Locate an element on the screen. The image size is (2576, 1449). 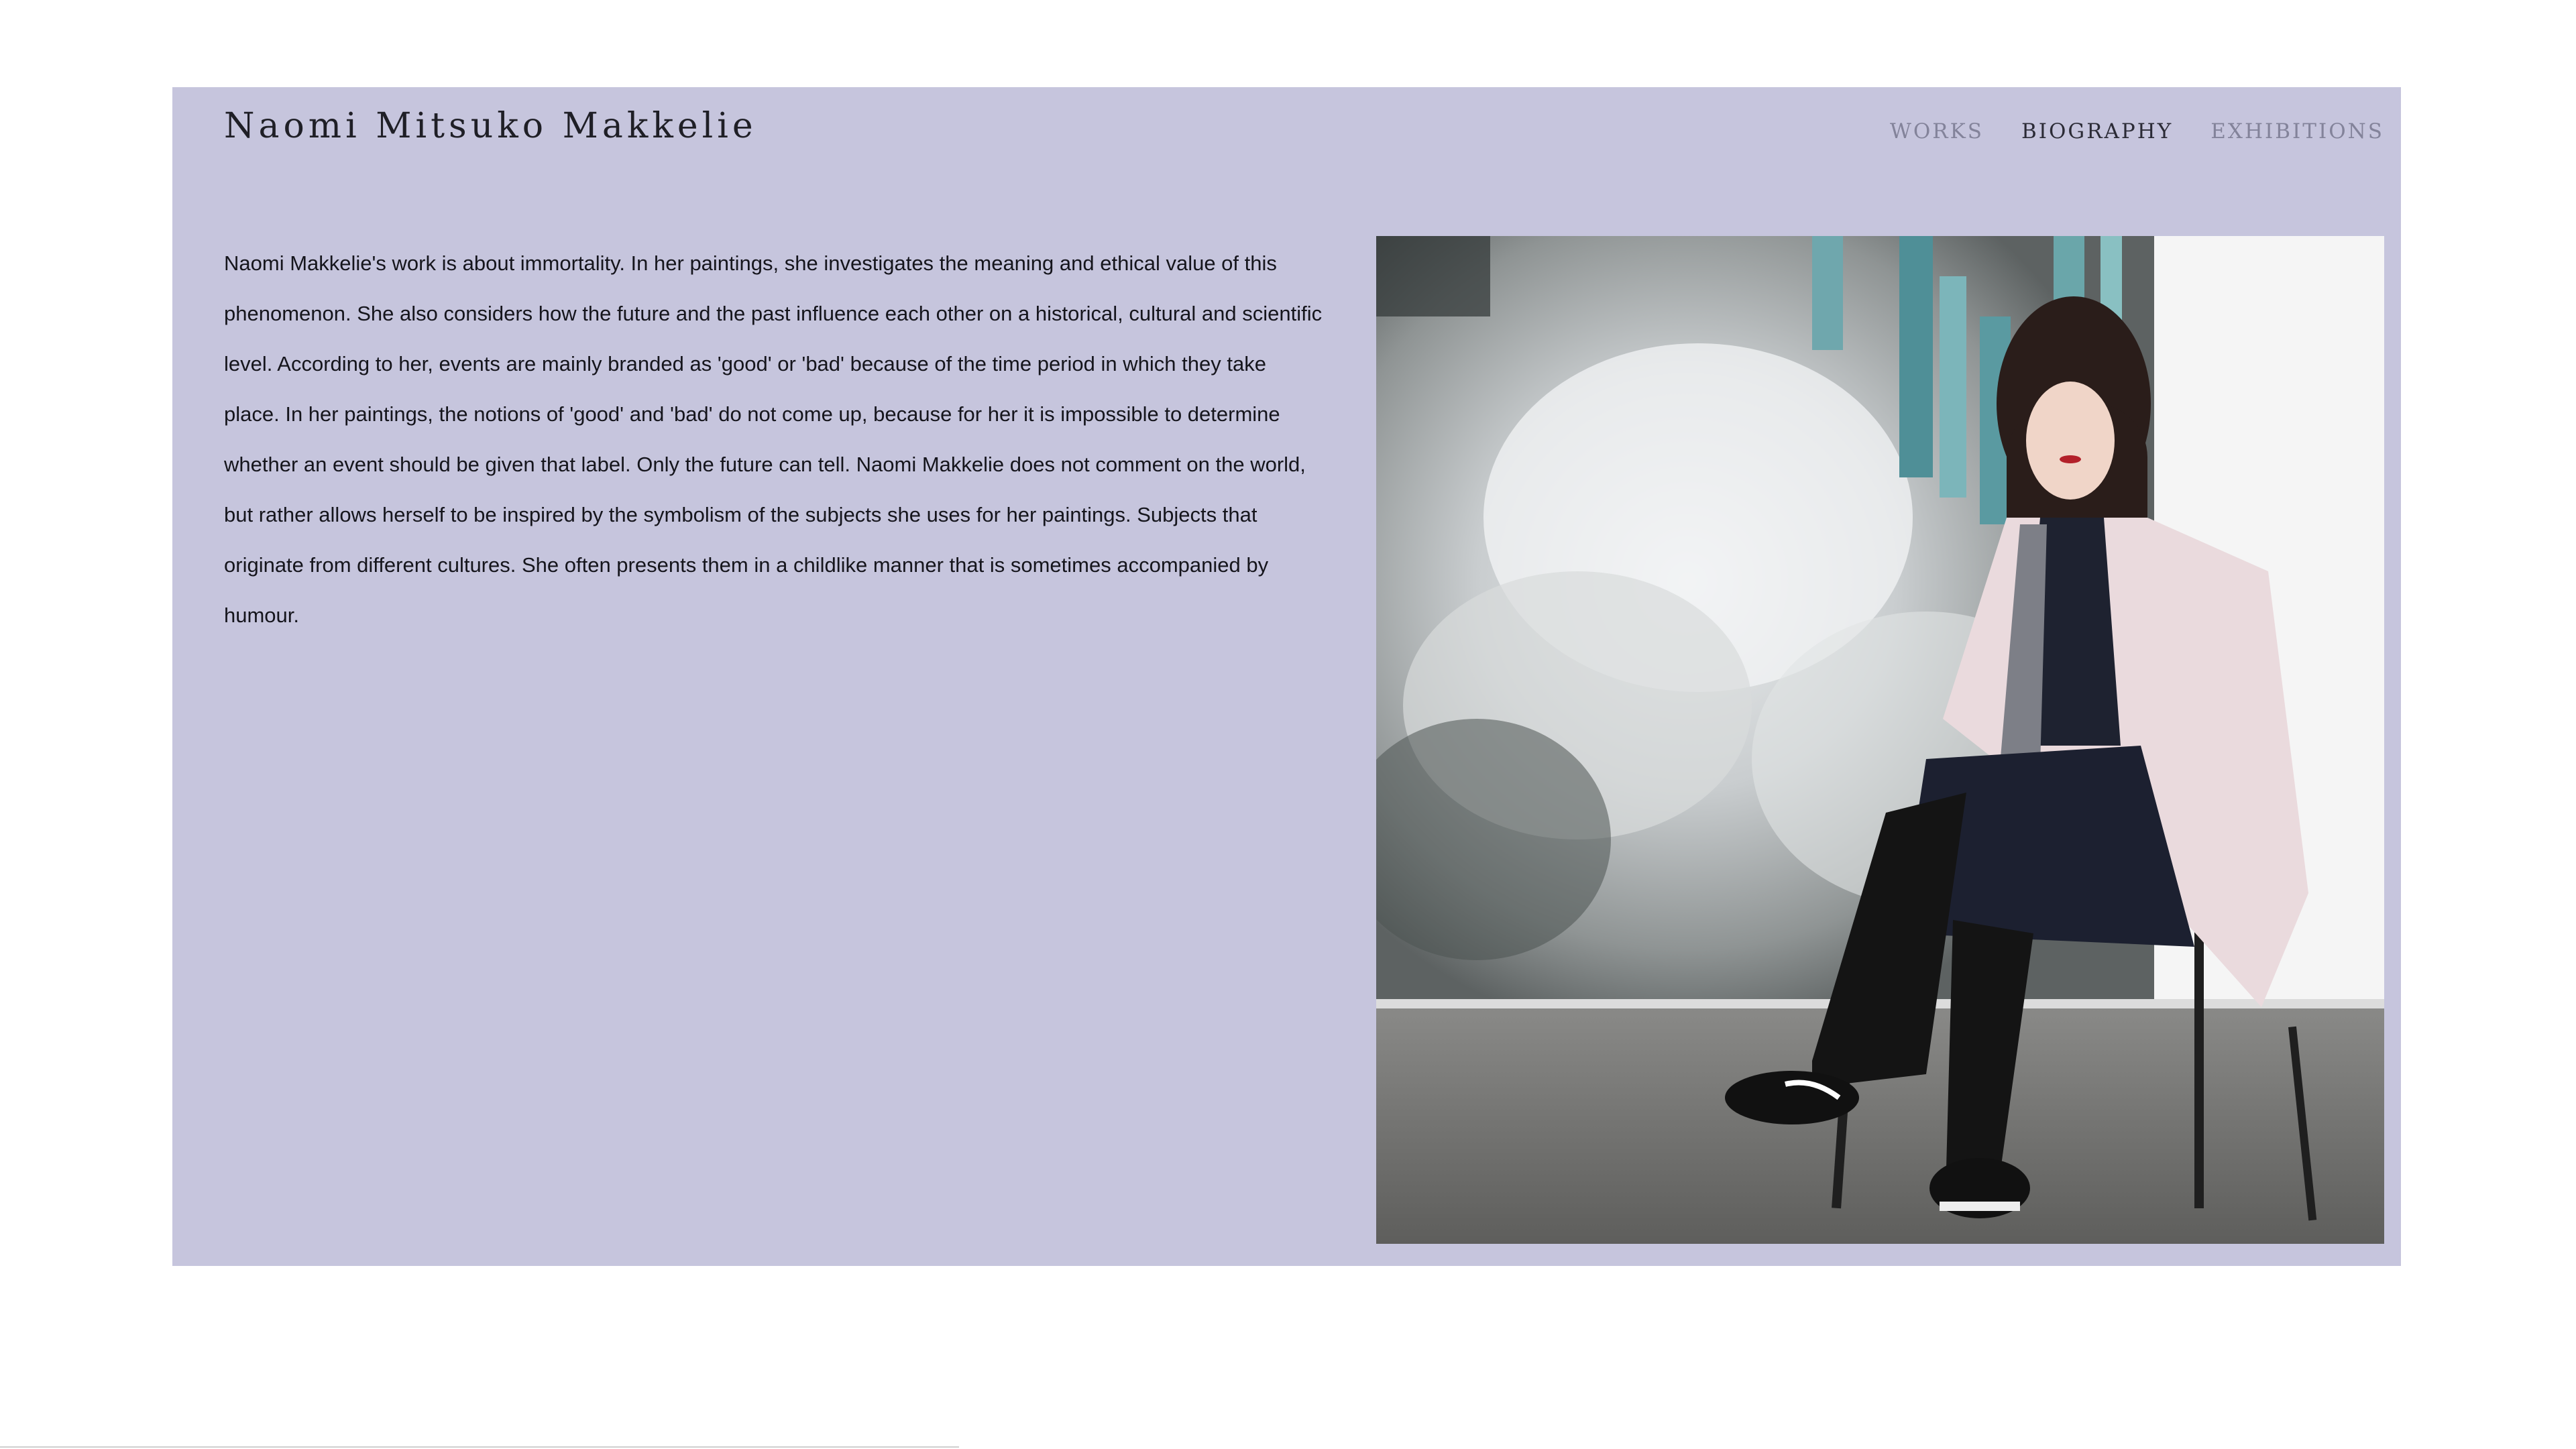
main-nav: WORKS BIOGRAPHY EXHIBITIONS is located at coordinates (2137, 131).